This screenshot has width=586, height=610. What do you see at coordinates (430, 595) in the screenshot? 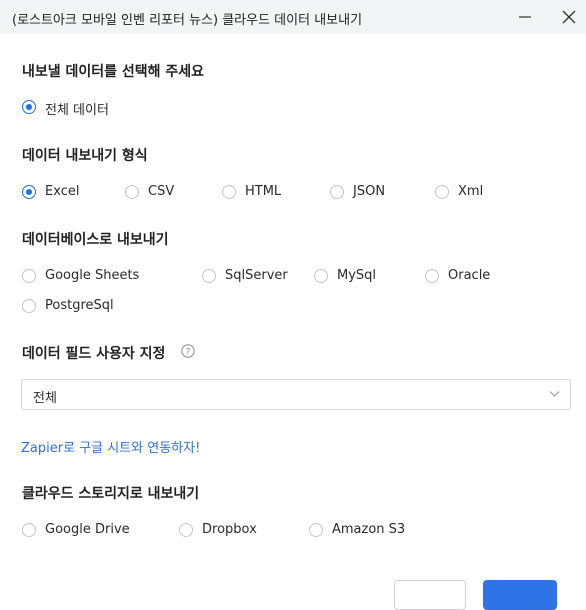
I see `secondary-button` at bounding box center [430, 595].